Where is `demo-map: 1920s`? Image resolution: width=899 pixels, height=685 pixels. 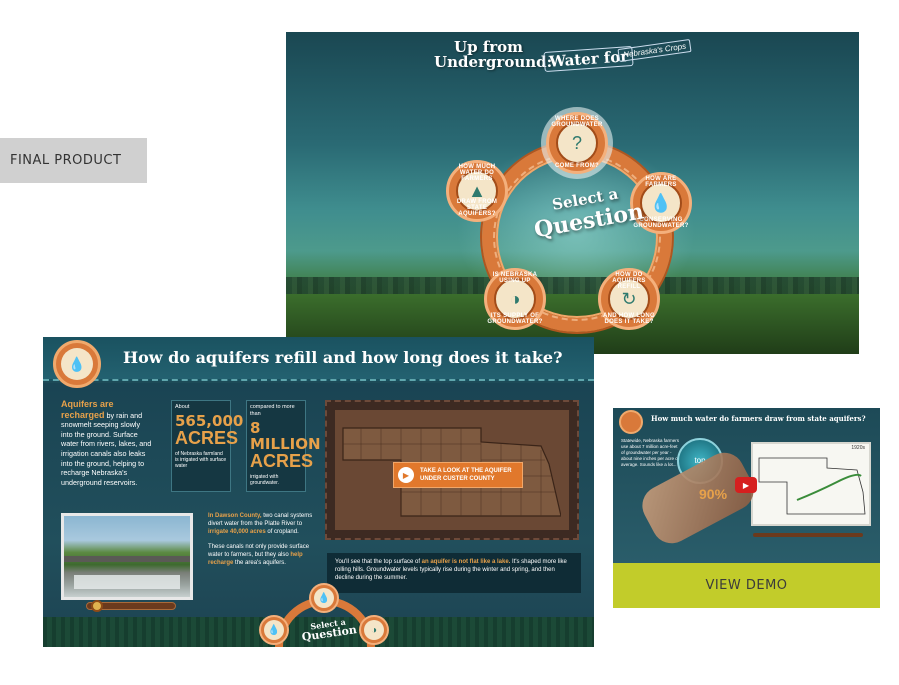 demo-map: 1920s is located at coordinates (811, 484).